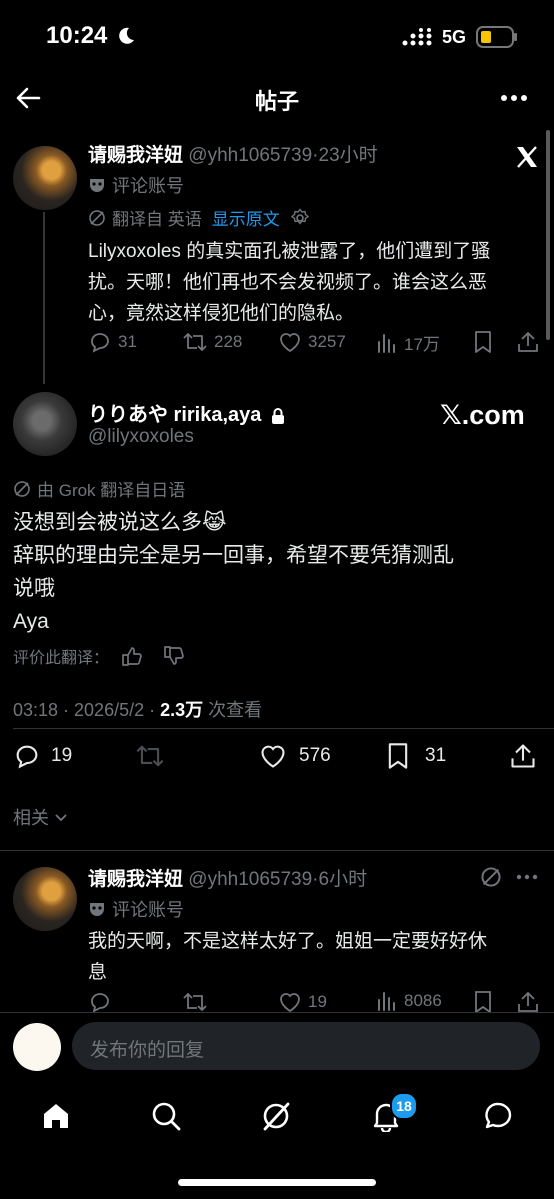 The image size is (554, 1199). What do you see at coordinates (233, 555) in the screenshot?
I see `post-text-line: 辞职的理由完全是另一回事，希望不要凭猜测乱` at bounding box center [233, 555].